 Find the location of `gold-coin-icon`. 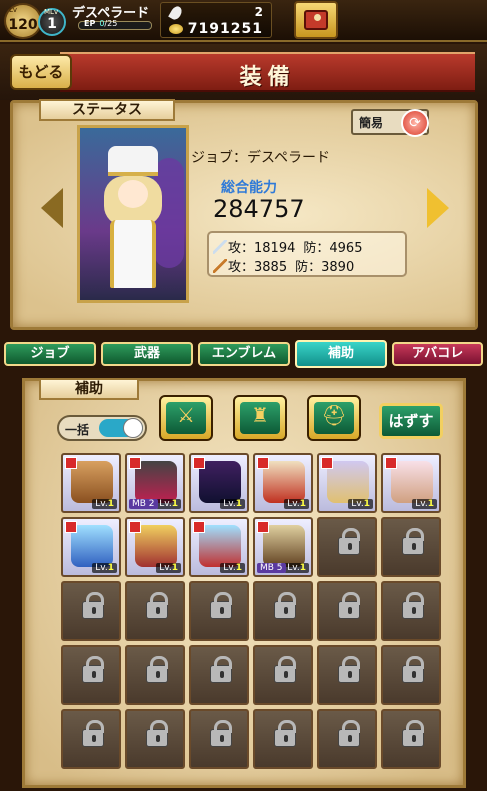

gold-coin-icon is located at coordinates (176, 29).